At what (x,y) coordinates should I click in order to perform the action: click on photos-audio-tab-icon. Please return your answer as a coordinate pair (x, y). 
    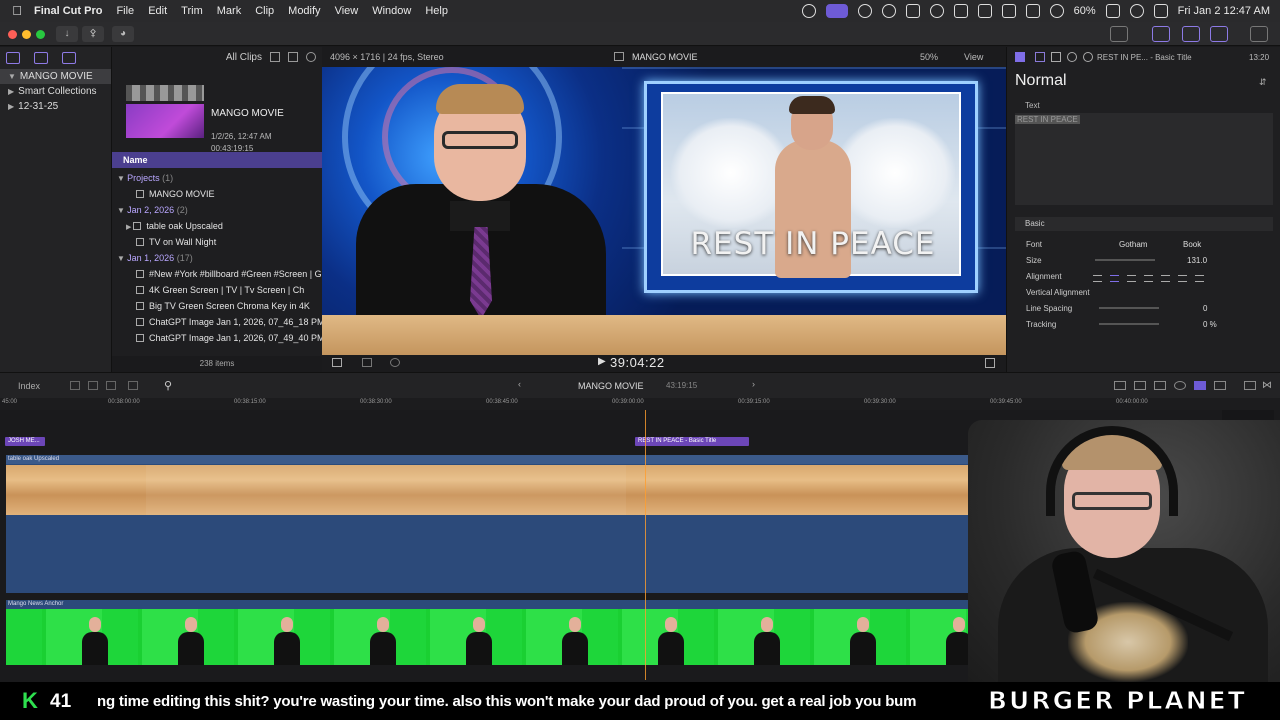
    Looking at the image, I should click on (41, 58).